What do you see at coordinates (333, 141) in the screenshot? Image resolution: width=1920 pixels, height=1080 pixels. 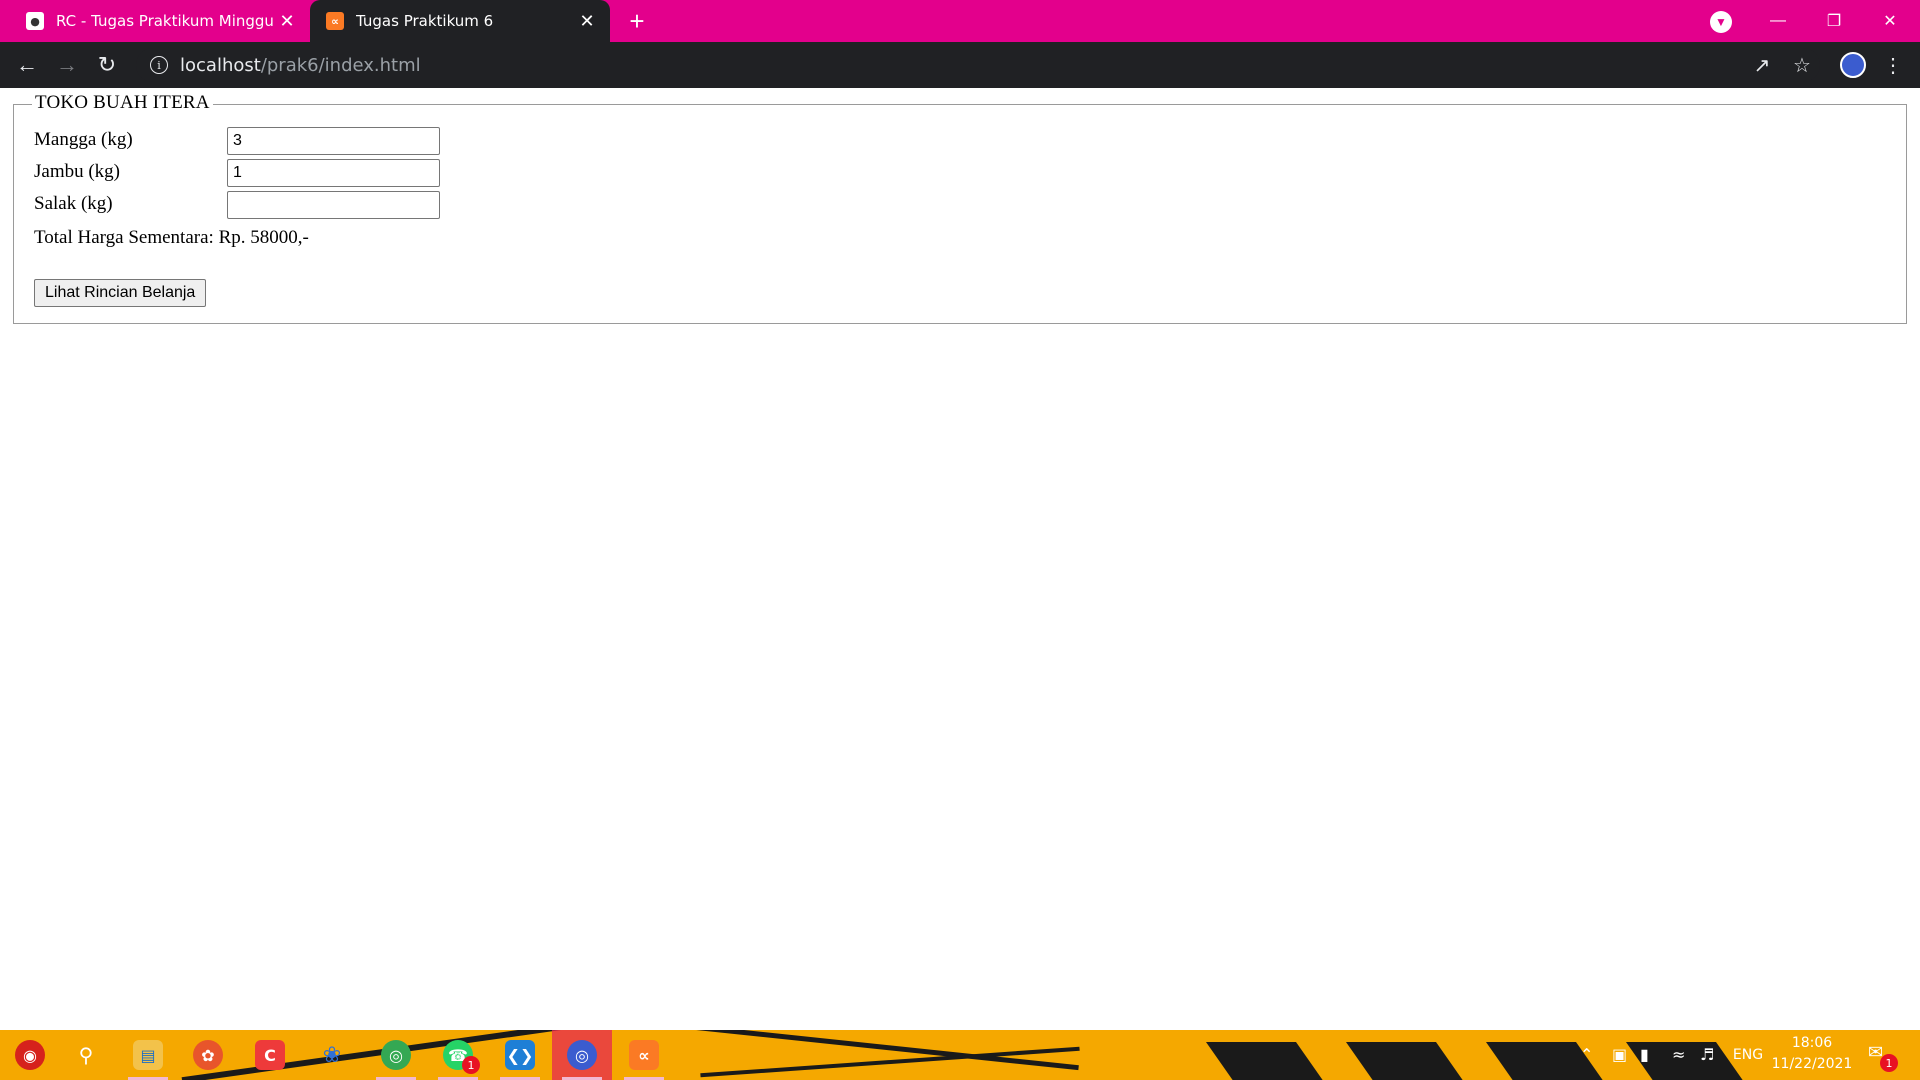 I see `mangga-input` at bounding box center [333, 141].